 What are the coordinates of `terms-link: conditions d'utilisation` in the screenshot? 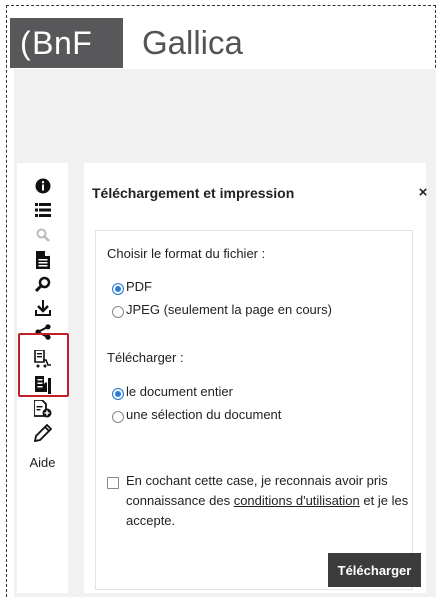 It's located at (297, 500).